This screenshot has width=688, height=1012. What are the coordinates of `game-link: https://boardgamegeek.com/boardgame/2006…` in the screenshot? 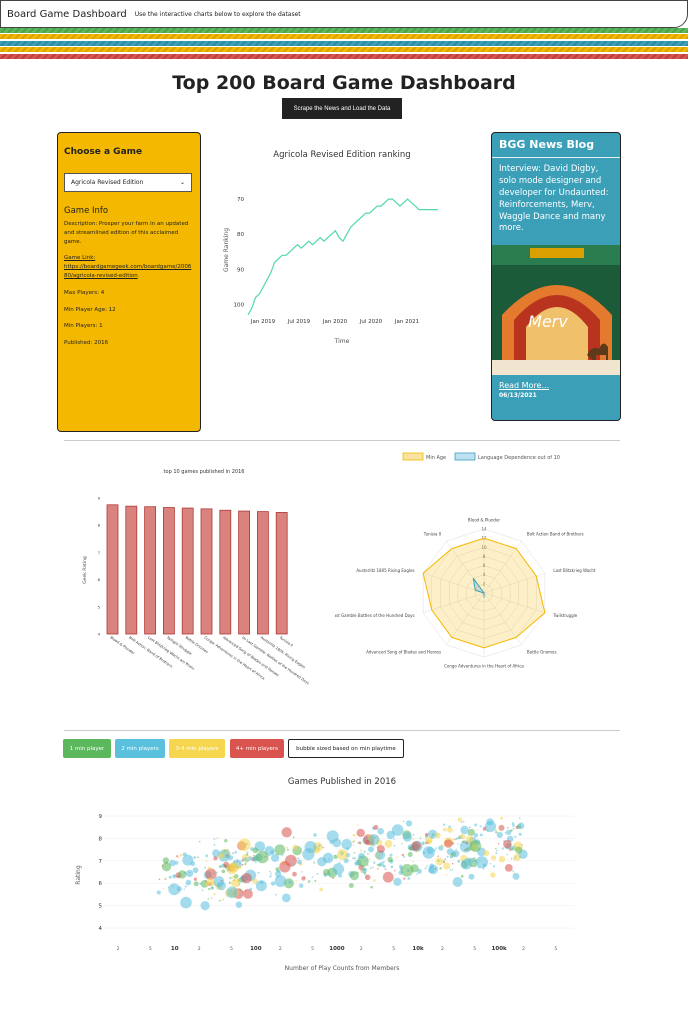 It's located at (127, 271).